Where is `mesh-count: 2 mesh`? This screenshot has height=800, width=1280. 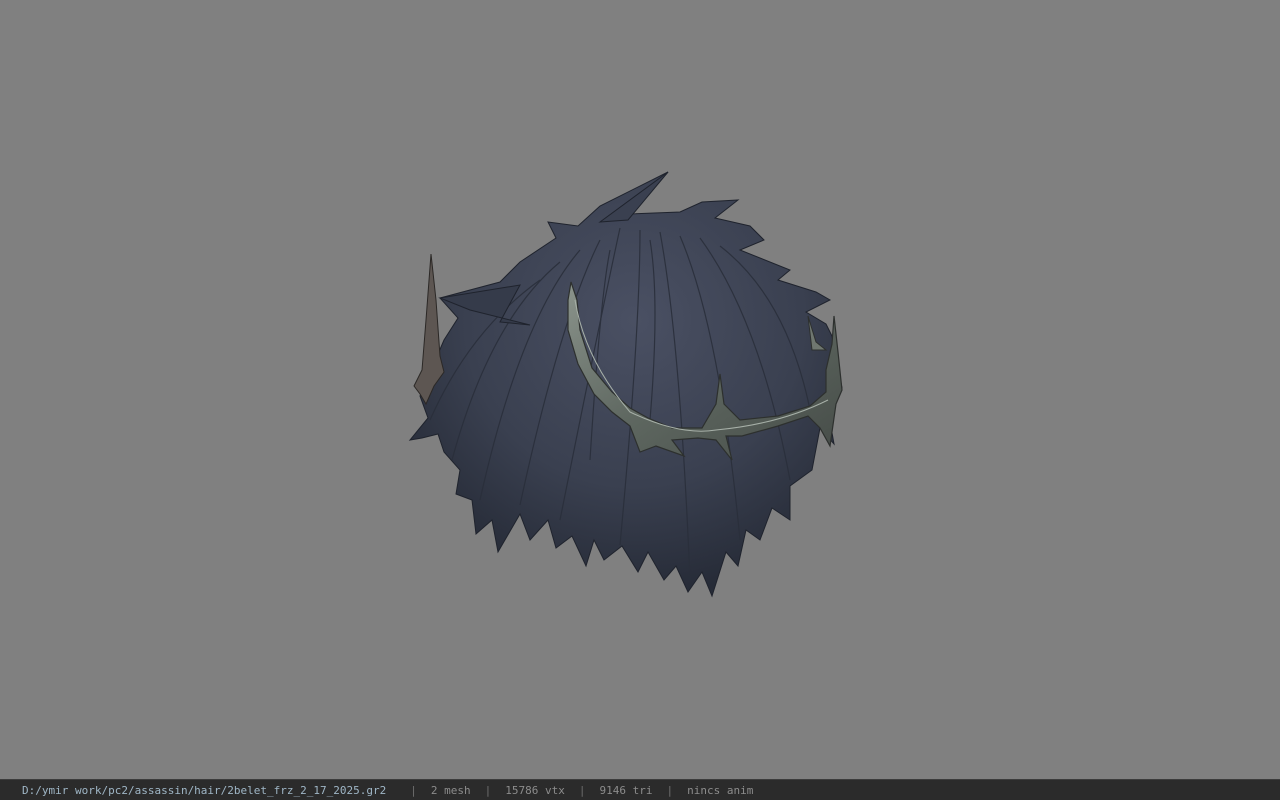
mesh-count: 2 mesh is located at coordinates (450, 790).